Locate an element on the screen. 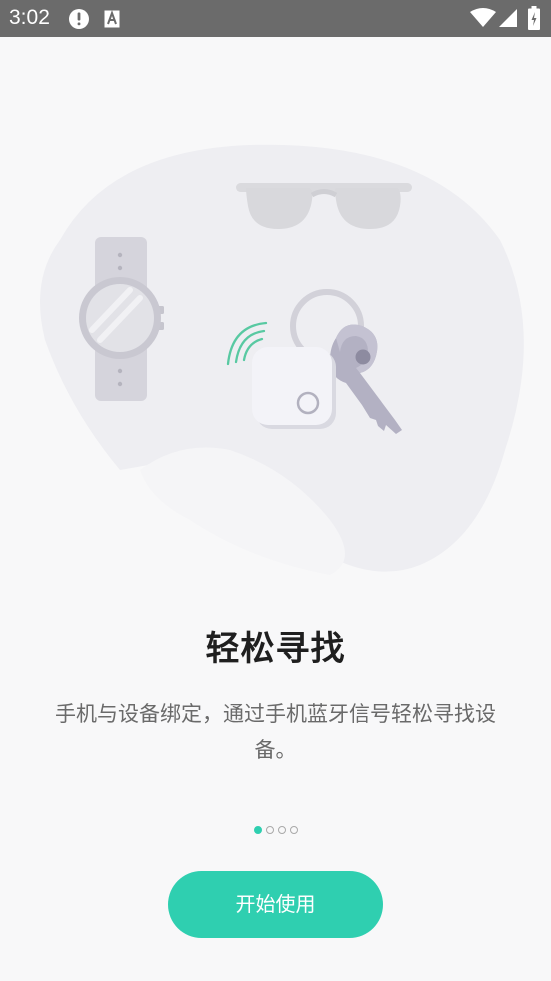  status-bar: 3:02 is located at coordinates (275, 18).